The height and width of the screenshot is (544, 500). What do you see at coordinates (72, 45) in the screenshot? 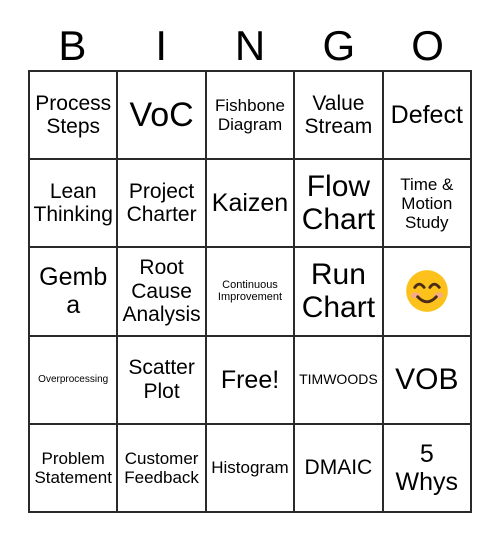
I see `bingo-header-letter-b: B` at bounding box center [72, 45].